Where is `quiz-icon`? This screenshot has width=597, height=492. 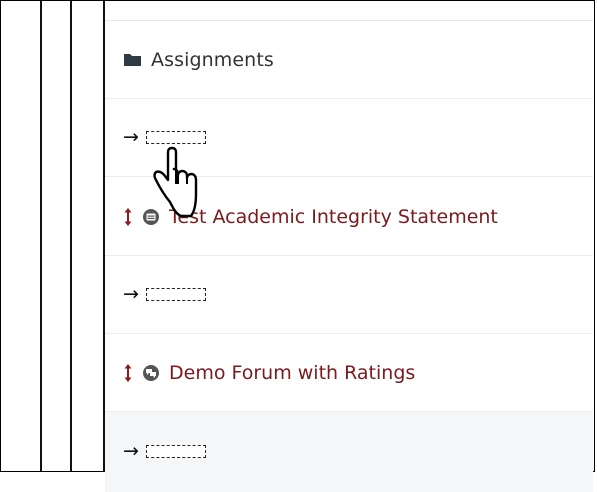
quiz-icon is located at coordinates (151, 216).